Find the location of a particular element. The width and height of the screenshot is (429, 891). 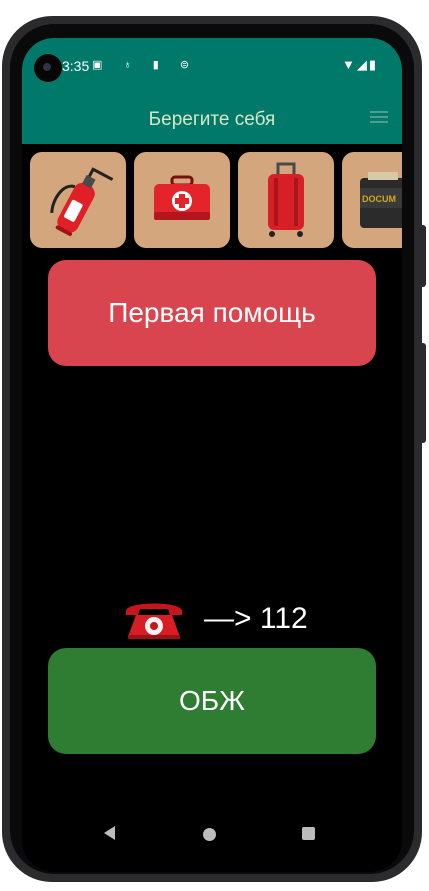

category-carousel: DOCUM is located at coordinates (216, 200).